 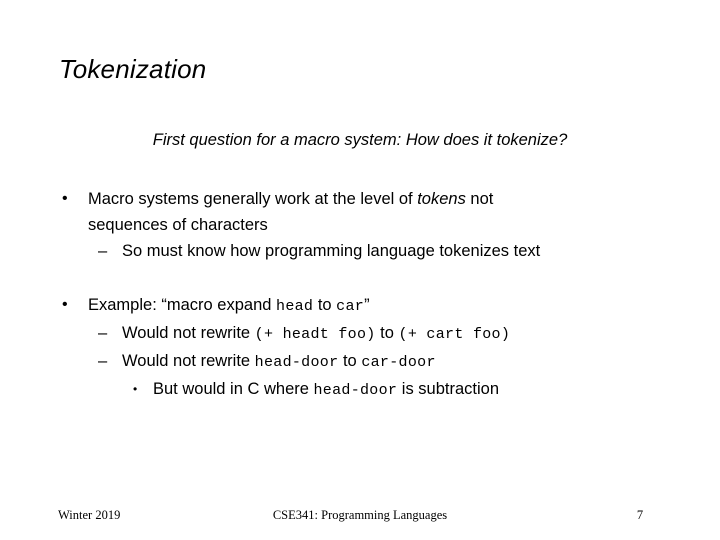 What do you see at coordinates (350, 361) in the screenshot?
I see `head-door-text-part2: to` at bounding box center [350, 361].